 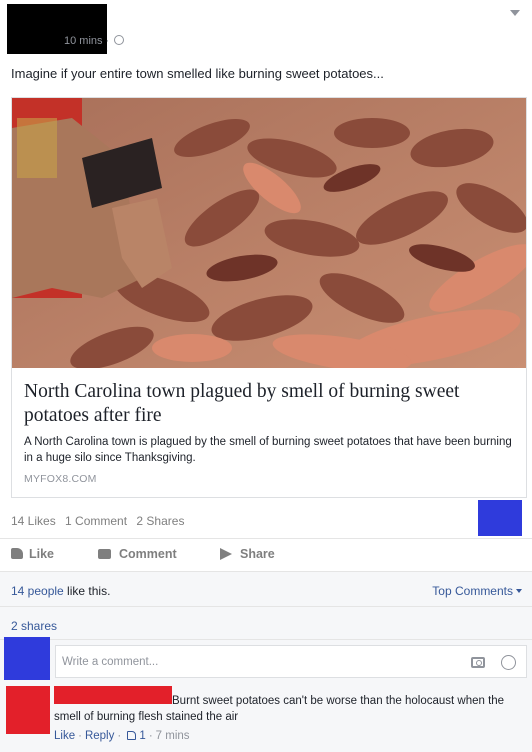 I want to click on action-bar: Like Comment Share, so click(x=266, y=555).